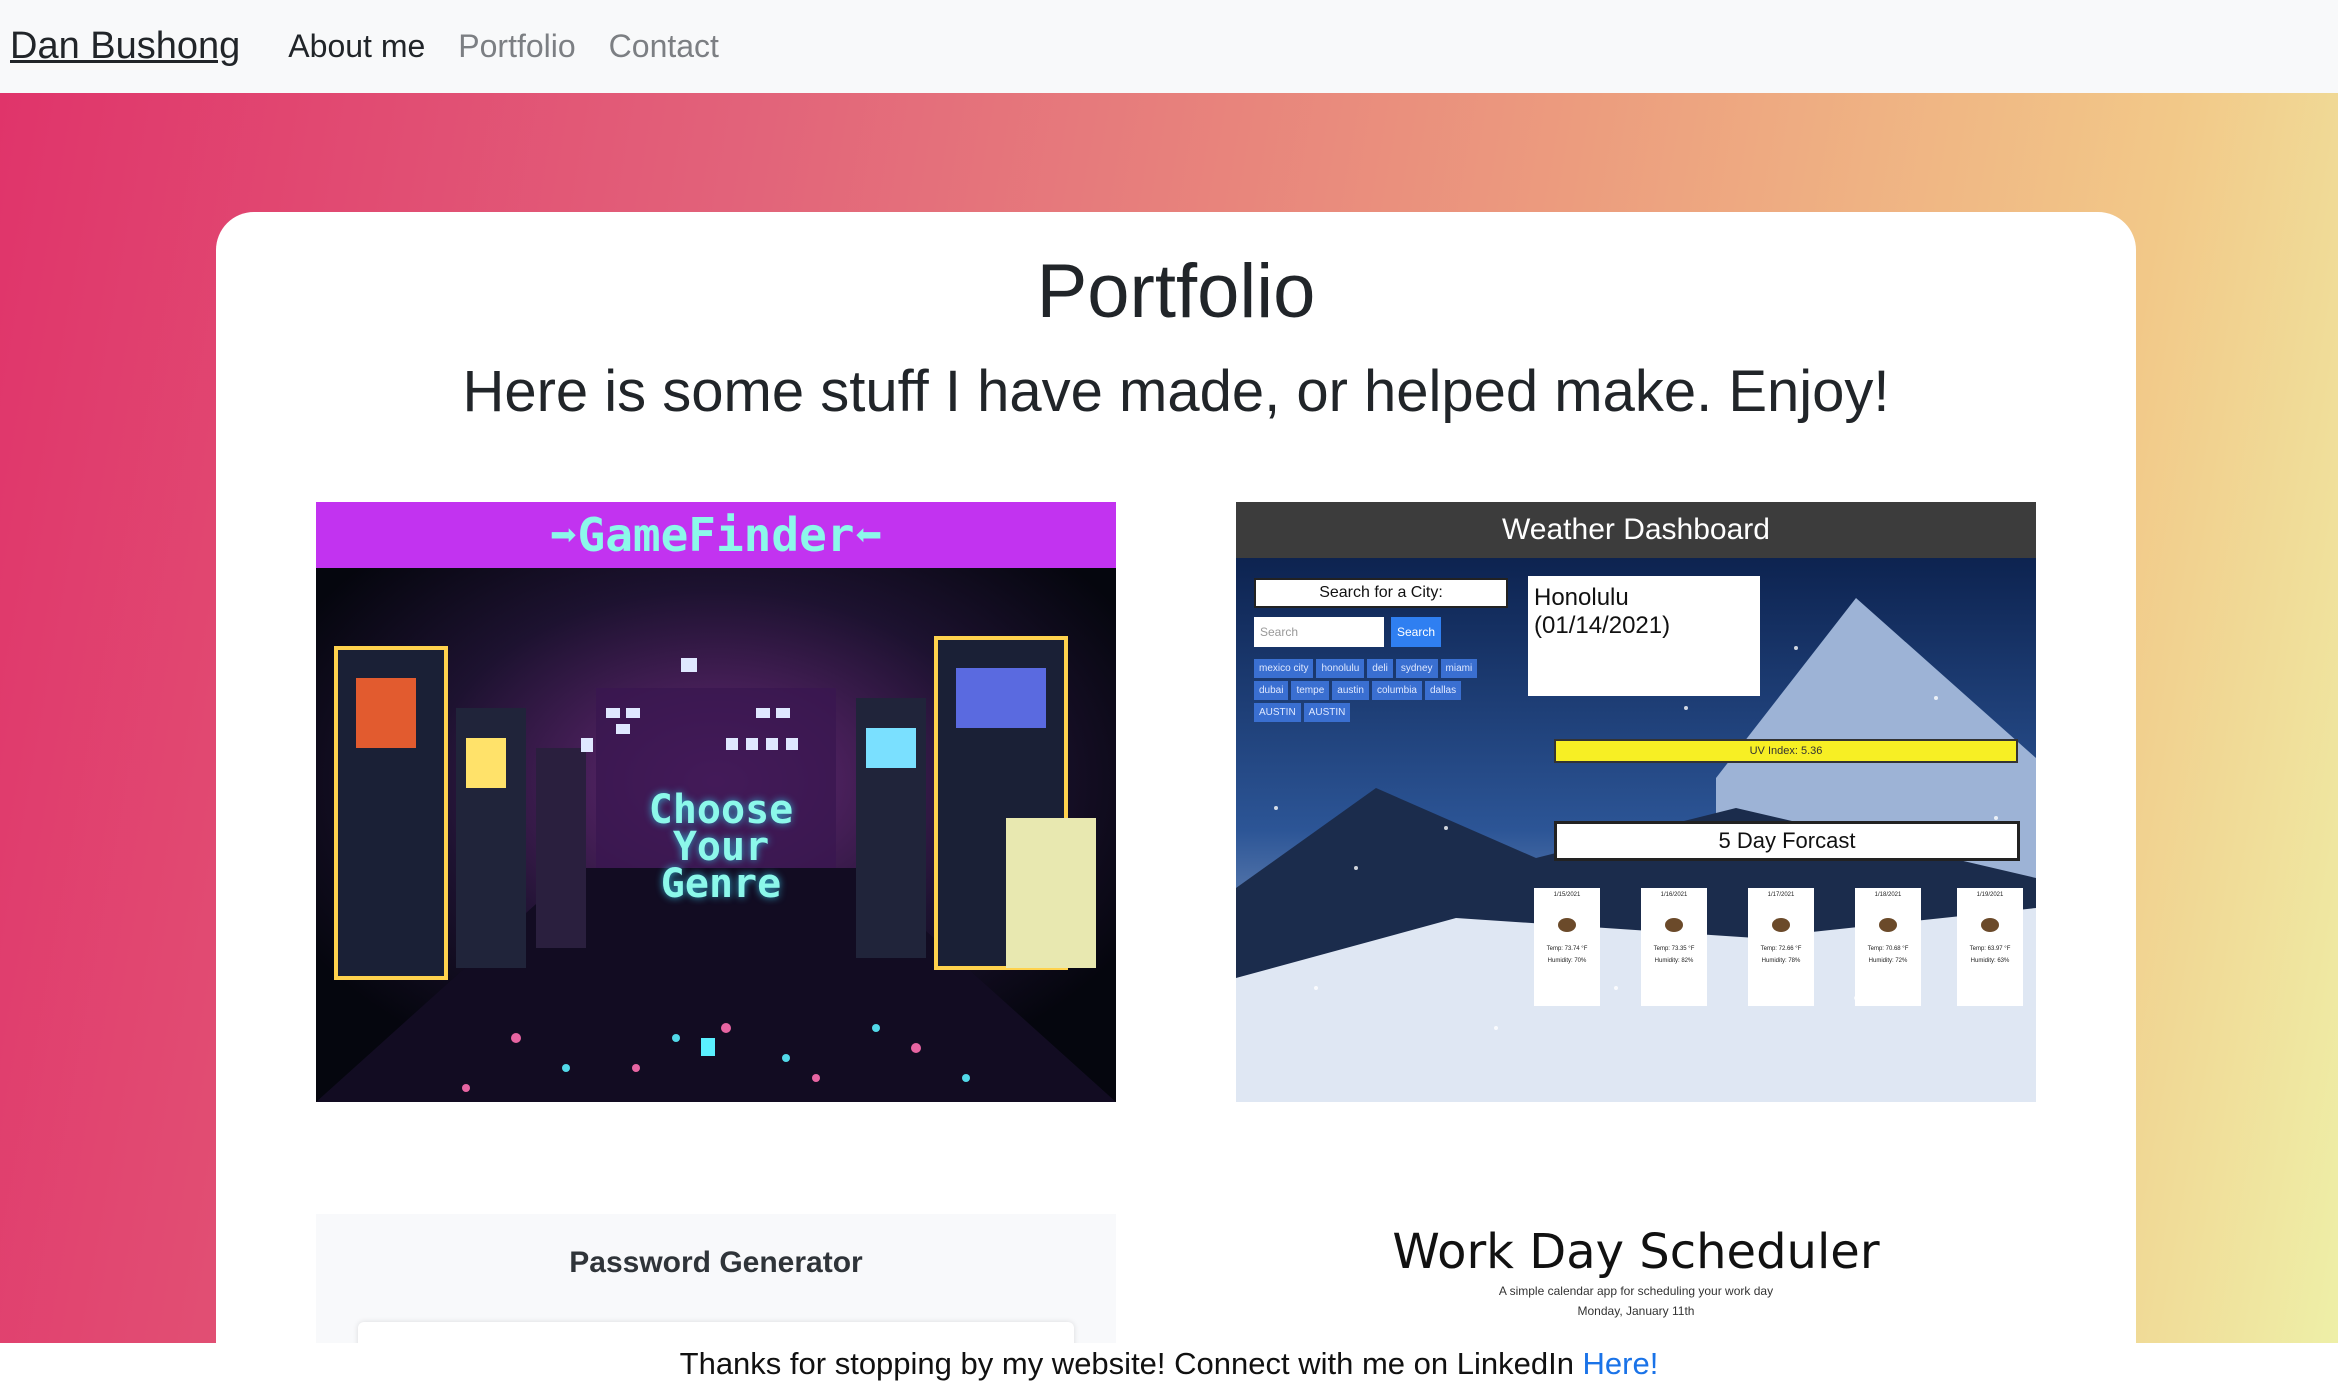 This screenshot has width=2338, height=1384. What do you see at coordinates (1459, 668) in the screenshot?
I see `weather-city-chip: miami` at bounding box center [1459, 668].